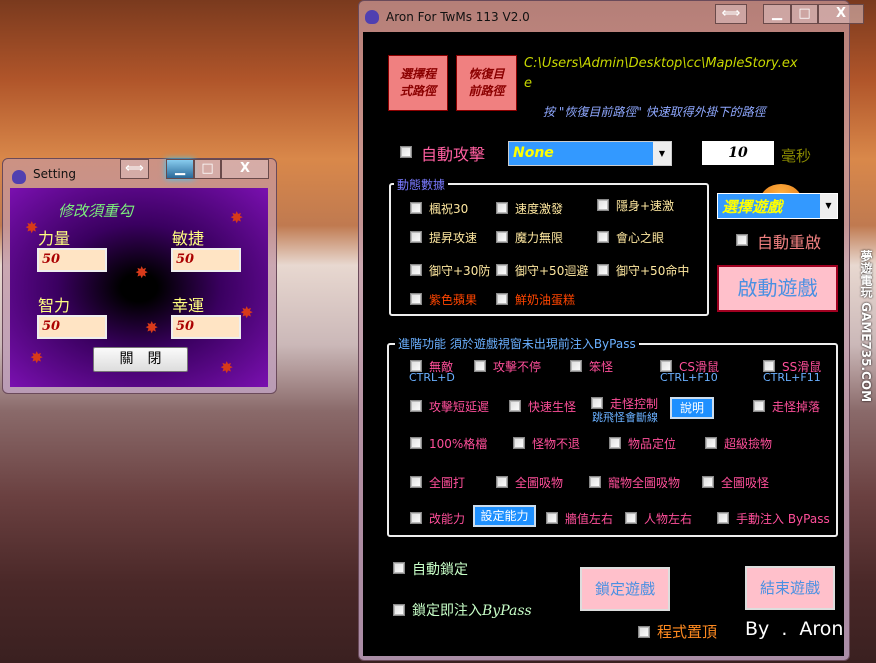  I want to click on advanced-label: 100%格檔, so click(458, 444).